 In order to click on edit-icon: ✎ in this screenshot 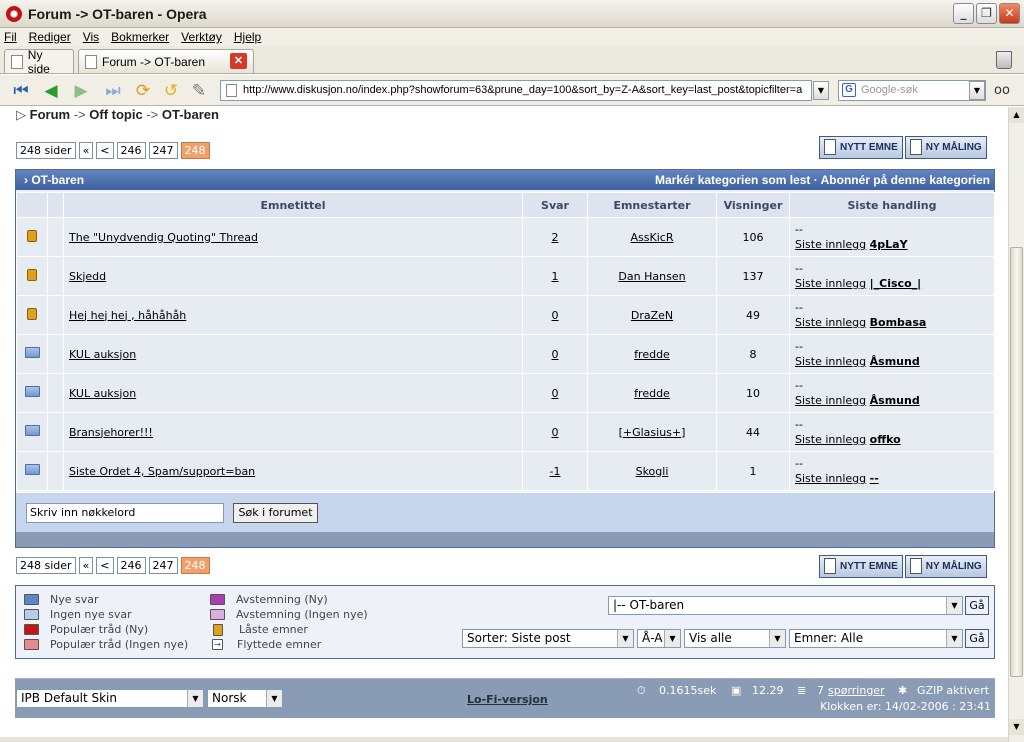, I will do `click(199, 91)`.